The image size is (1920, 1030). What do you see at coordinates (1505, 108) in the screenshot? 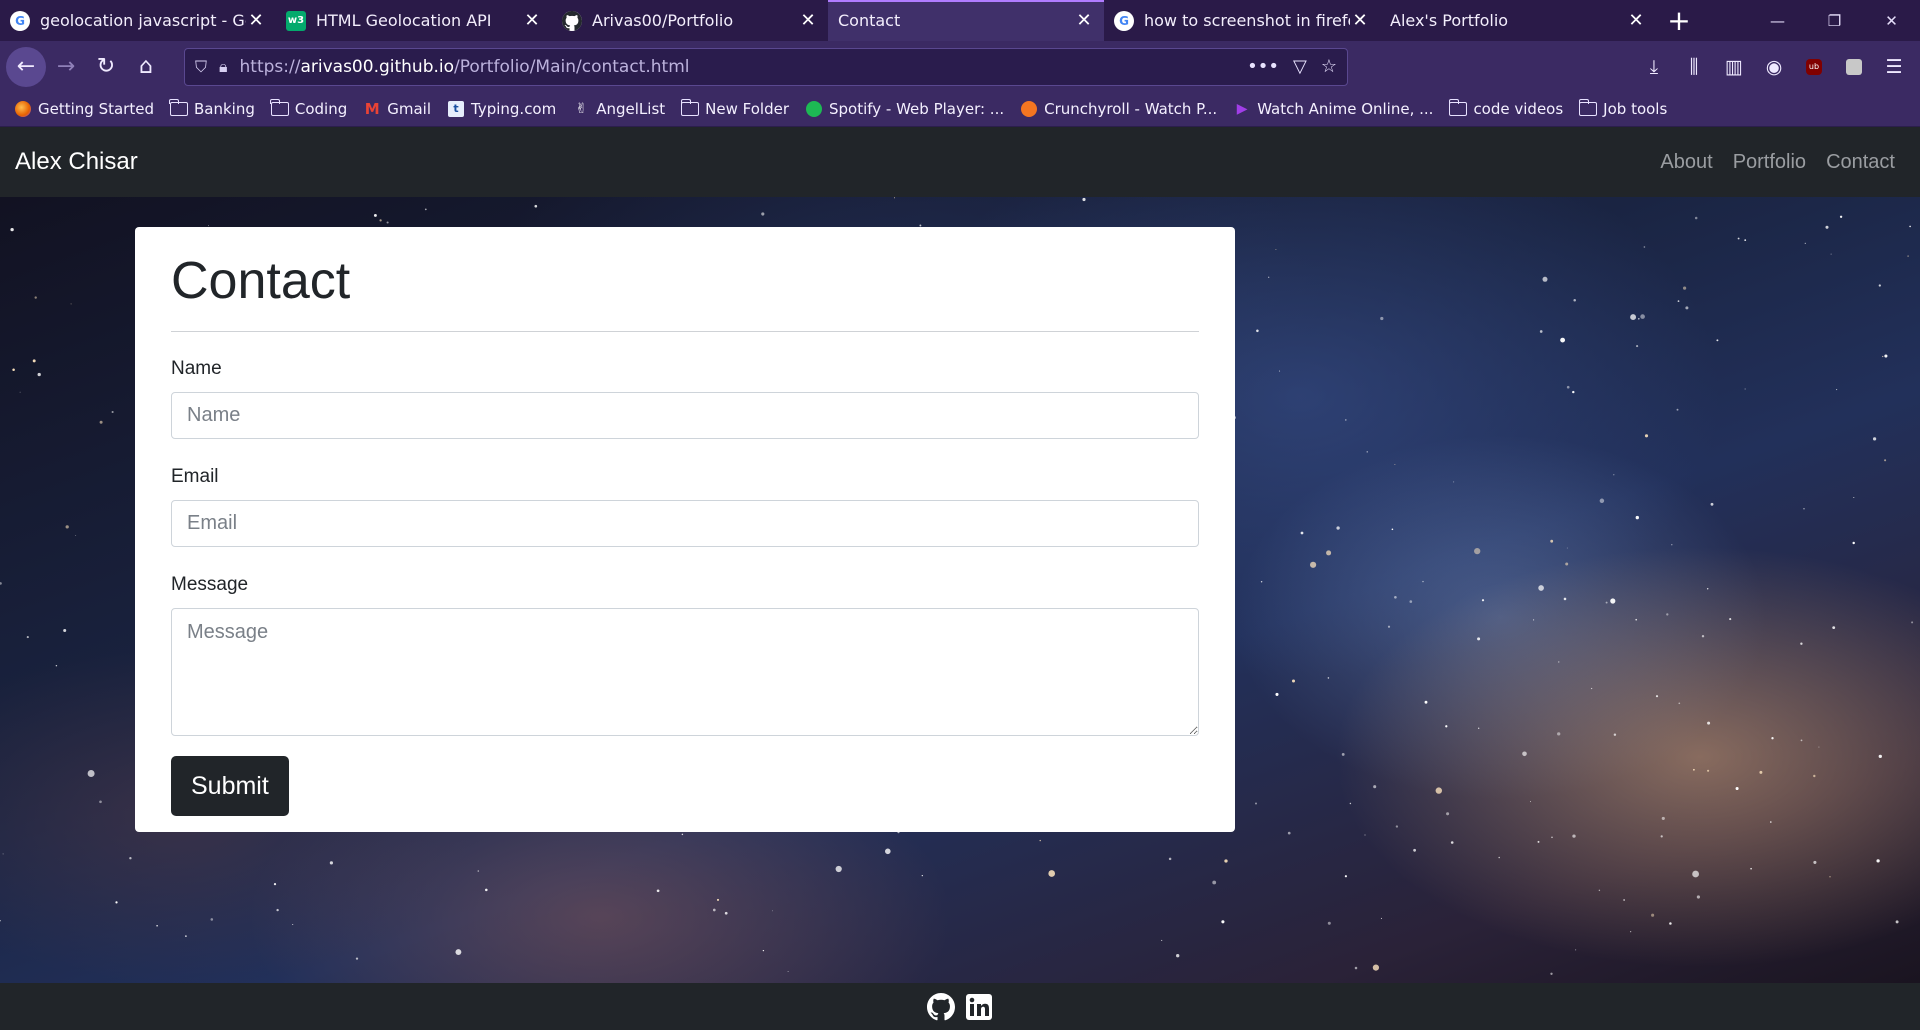
I see `bookmark-code-videos: code videos` at bounding box center [1505, 108].